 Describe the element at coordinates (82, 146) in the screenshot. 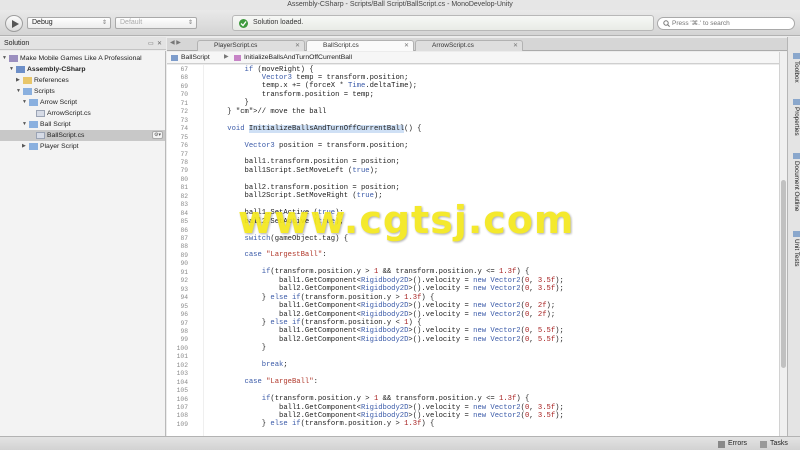

I see `tree-item-player-script: ▶ Player Script` at that location.